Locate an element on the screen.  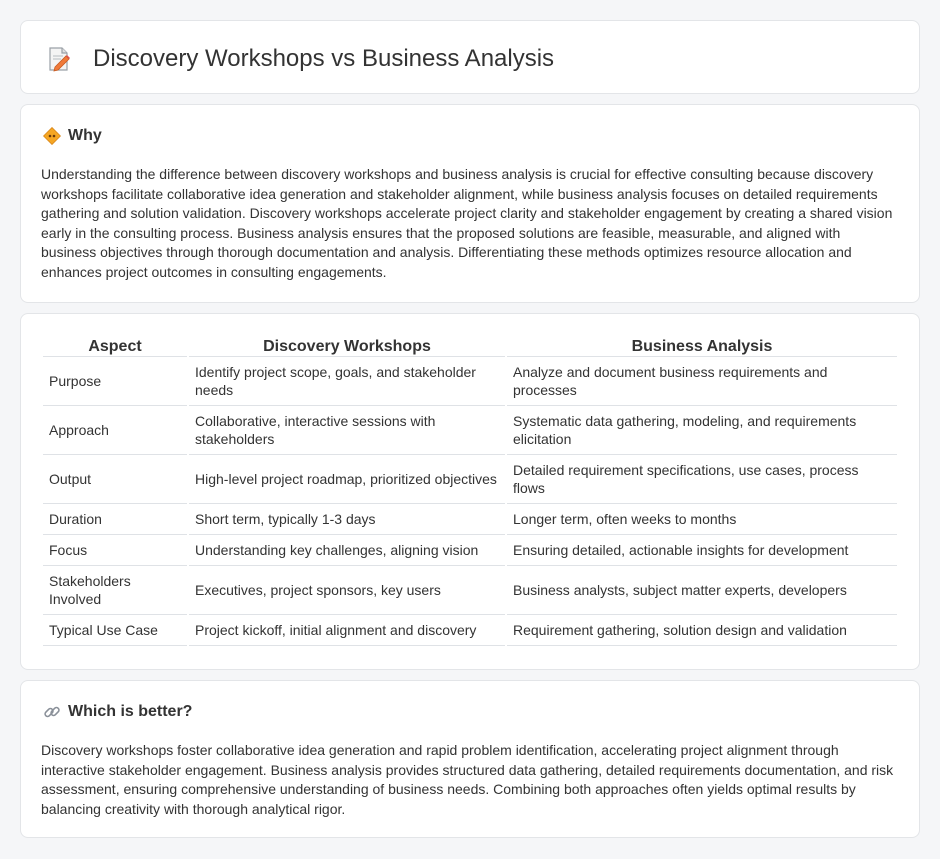
header-business-analysis: Business Analysis is located at coordinates (702, 346).